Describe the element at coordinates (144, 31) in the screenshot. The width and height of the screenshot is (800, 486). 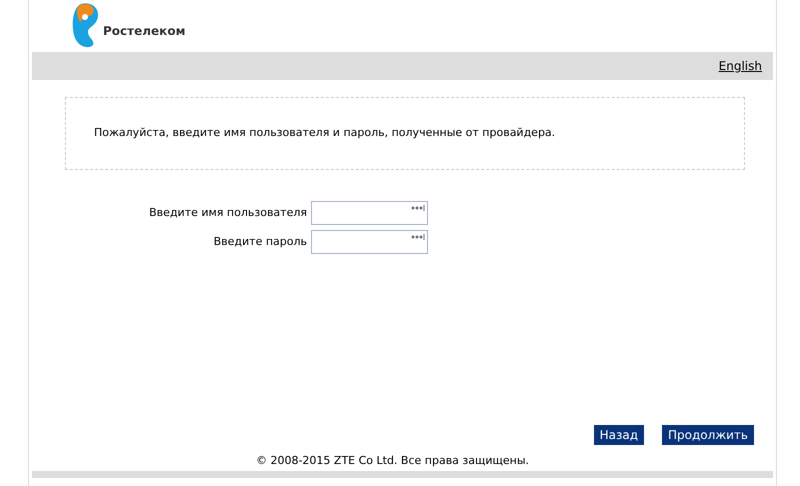
I see `logo-text: Ростелеком` at that location.